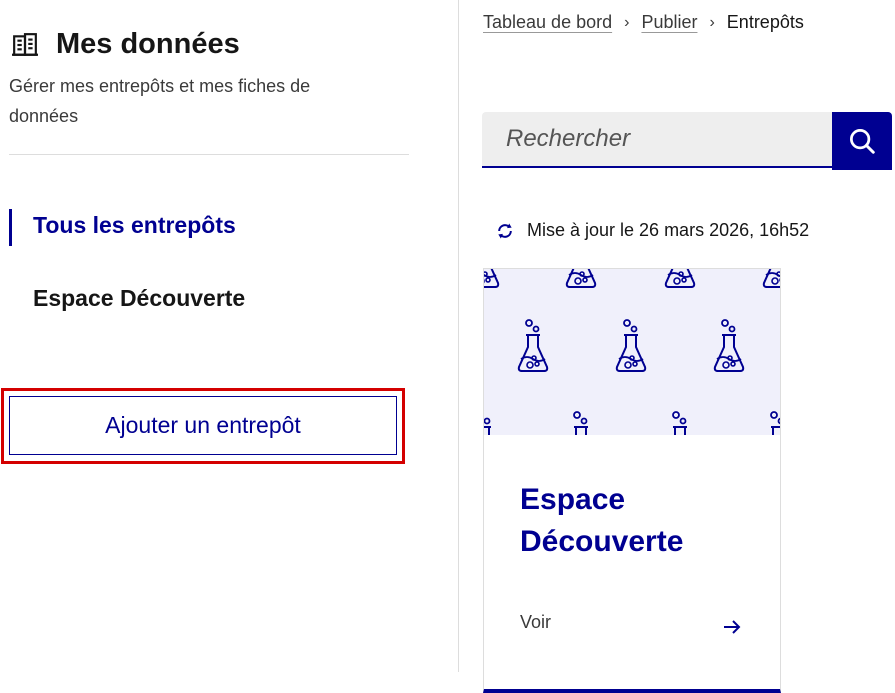  I want to click on last-update: Mise à jour le 26 mars 2026, 16h52, so click(652, 230).